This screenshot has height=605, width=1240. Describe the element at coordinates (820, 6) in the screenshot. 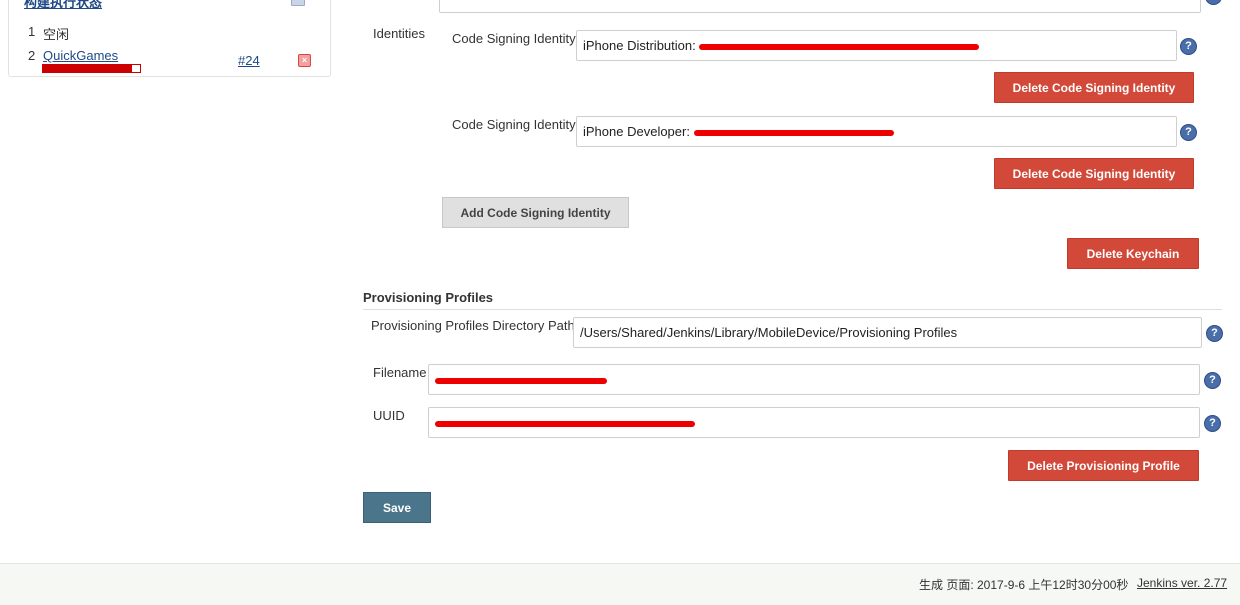

I see `top-partial-field` at that location.